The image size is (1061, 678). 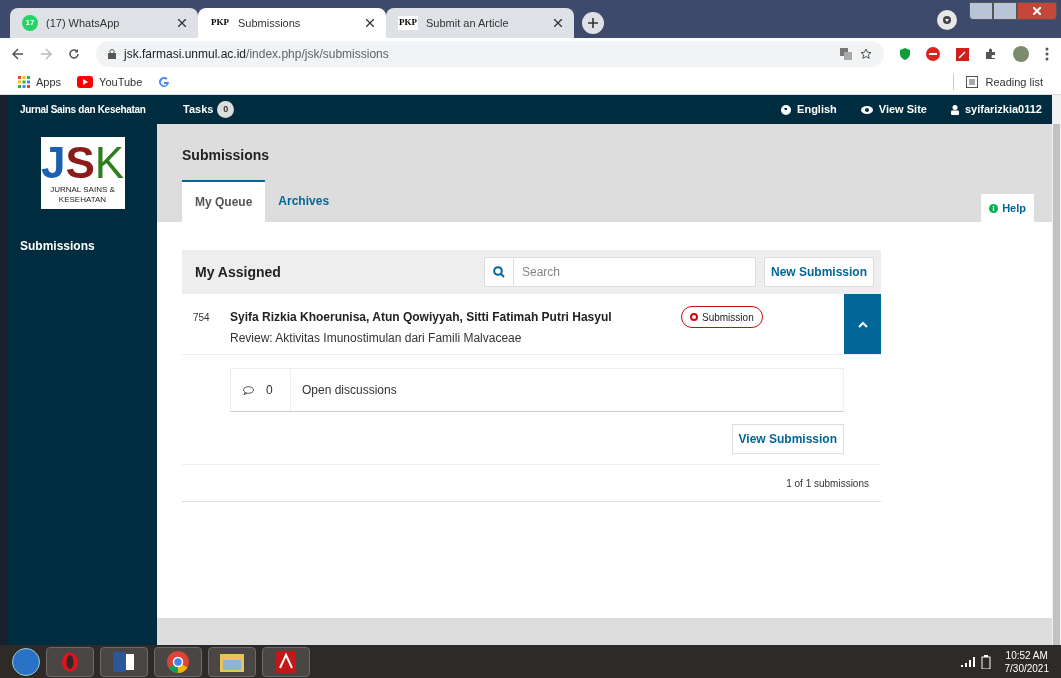 What do you see at coordinates (996, 109) in the screenshot?
I see `header-link: syifarizkia0112` at bounding box center [996, 109].